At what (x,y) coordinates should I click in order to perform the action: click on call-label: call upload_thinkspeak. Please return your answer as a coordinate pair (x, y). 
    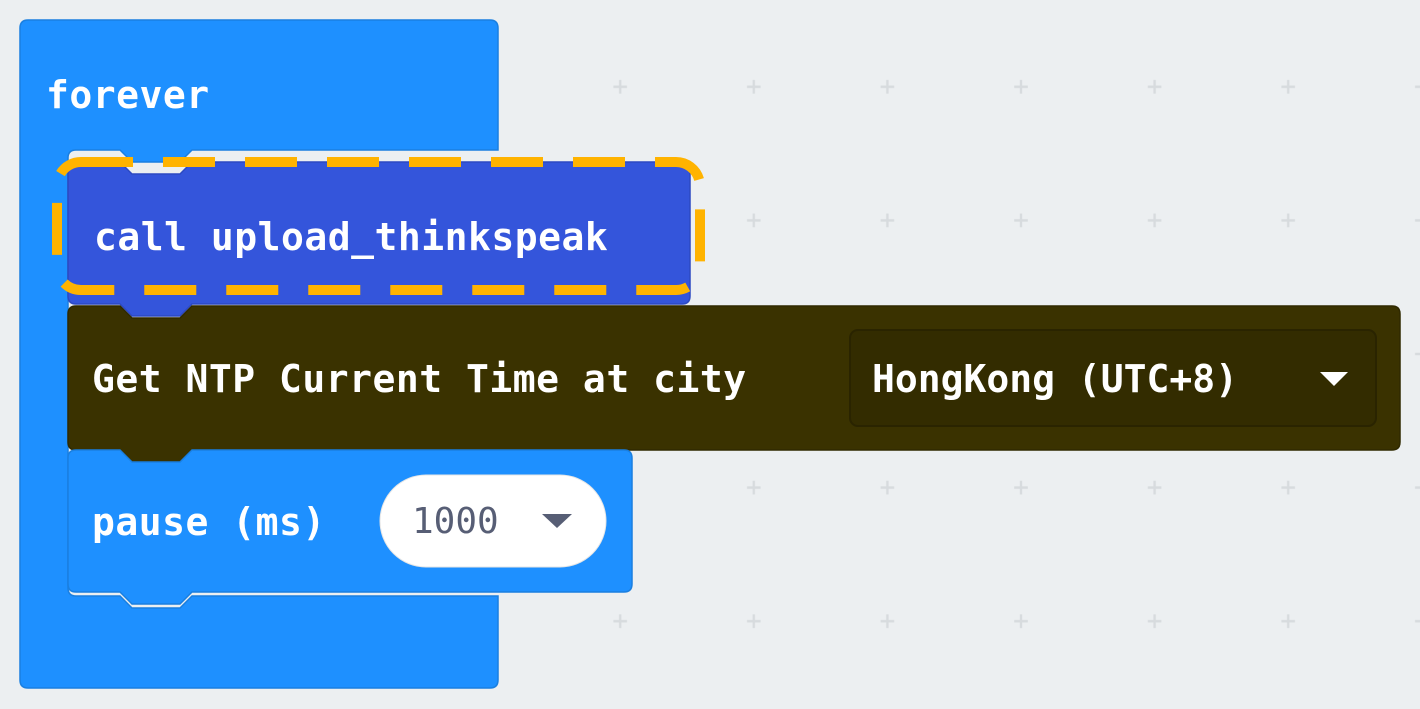
    Looking at the image, I should click on (351, 237).